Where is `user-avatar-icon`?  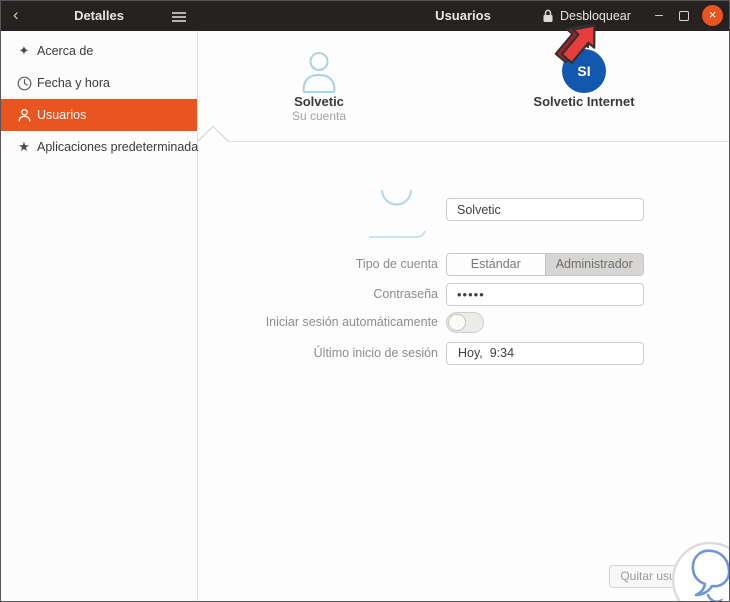 user-avatar-icon is located at coordinates (319, 73).